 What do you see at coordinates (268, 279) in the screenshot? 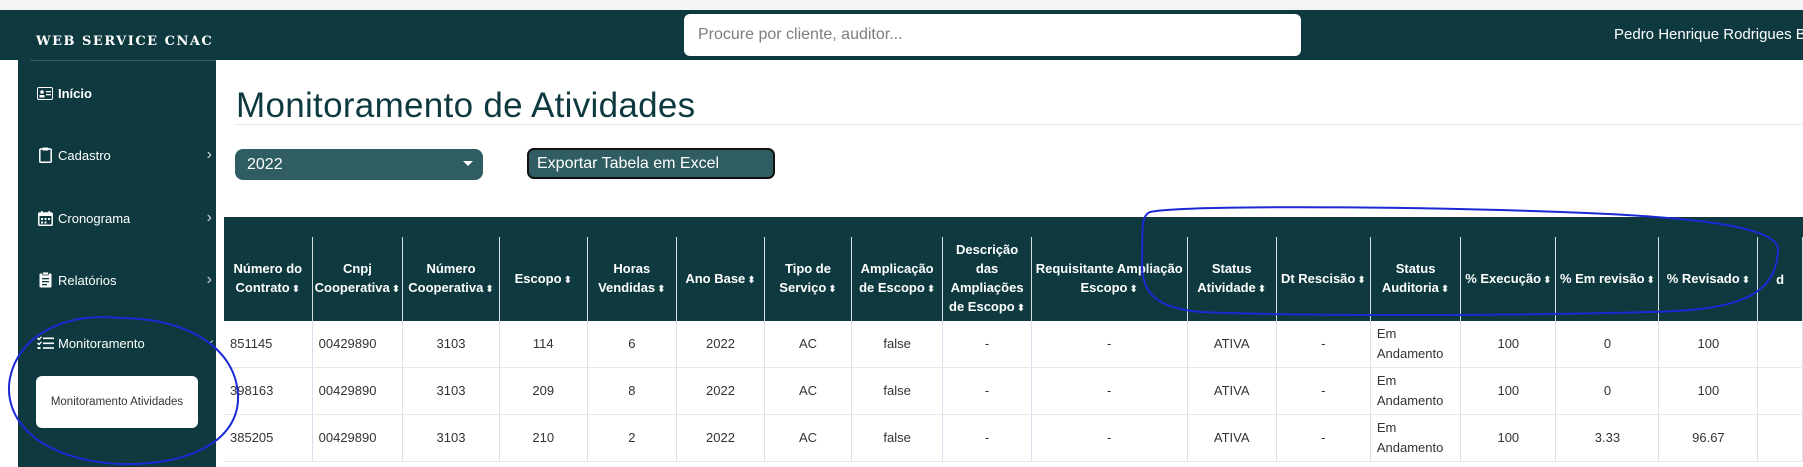
I see `col-header-numero-contrato: Número do Contrato ⬍` at bounding box center [268, 279].